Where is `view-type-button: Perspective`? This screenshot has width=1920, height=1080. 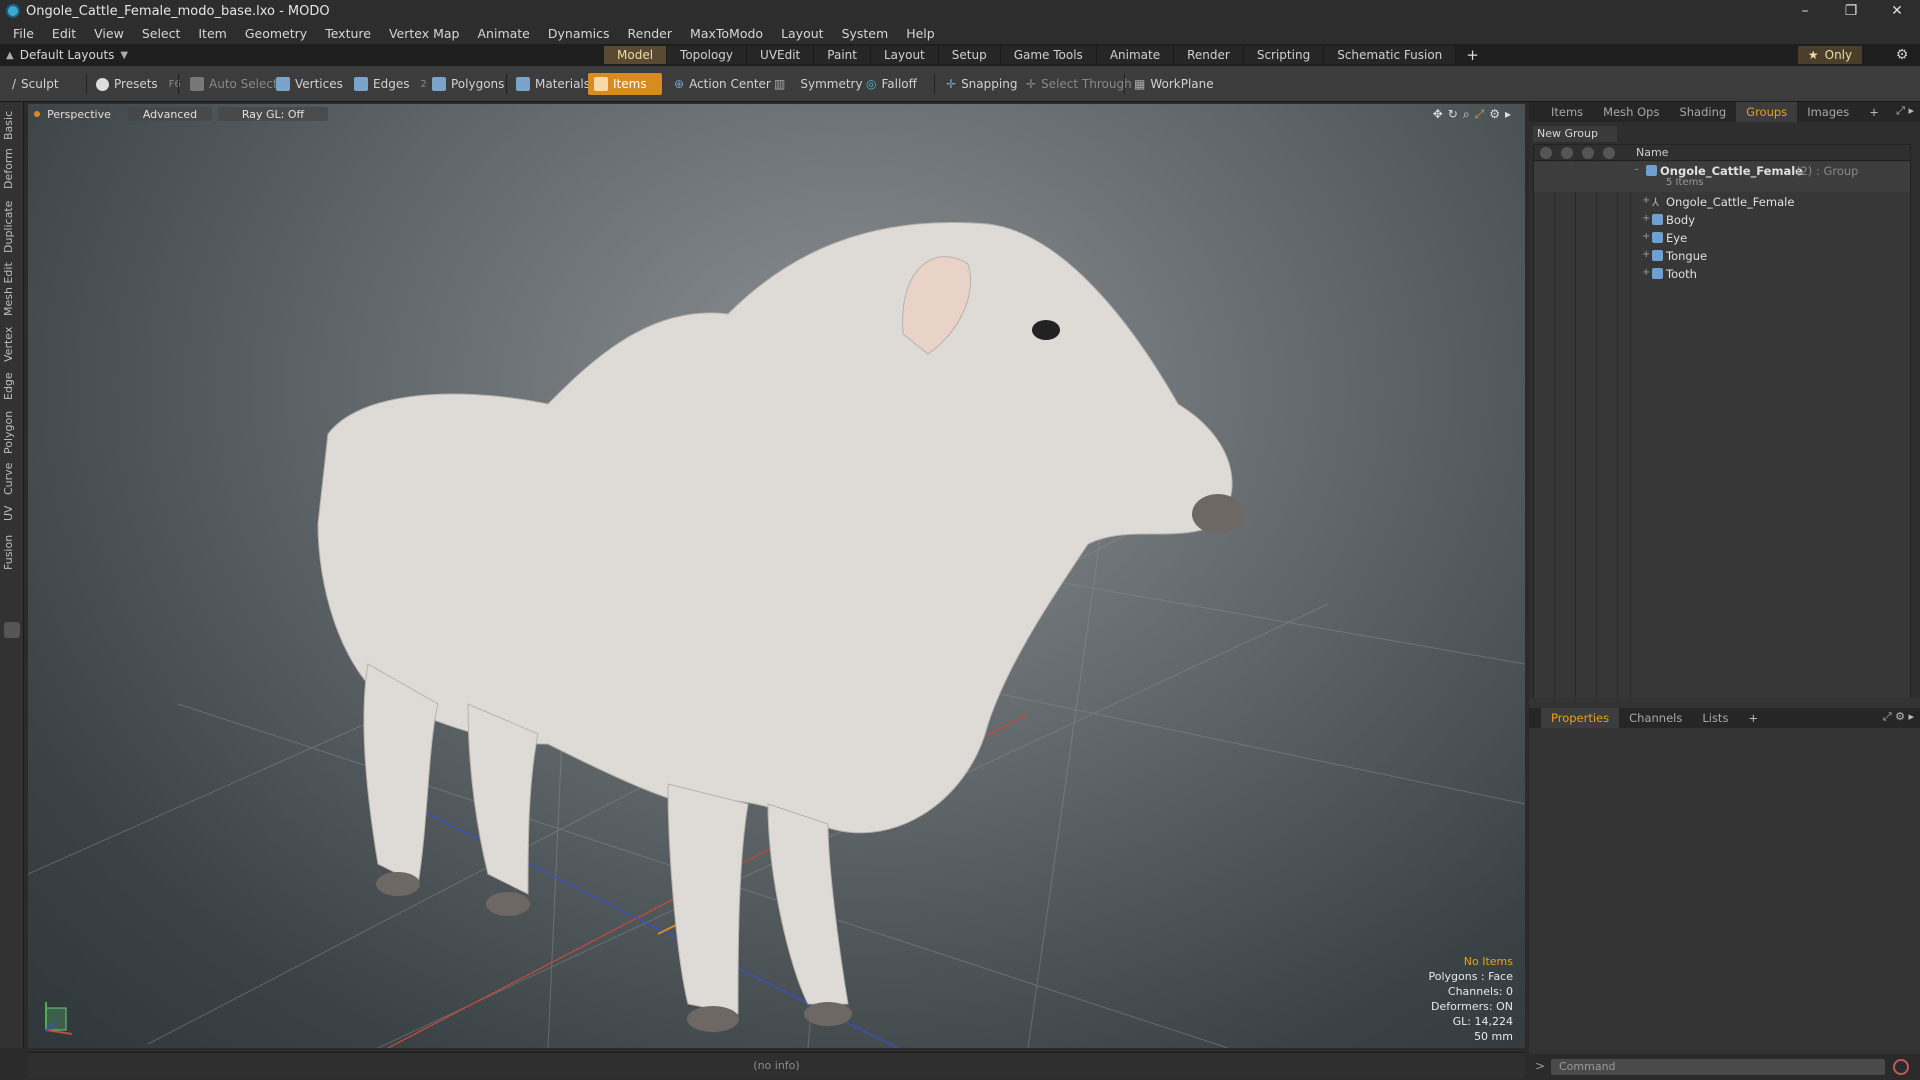
view-type-button: Perspective is located at coordinates (79, 114).